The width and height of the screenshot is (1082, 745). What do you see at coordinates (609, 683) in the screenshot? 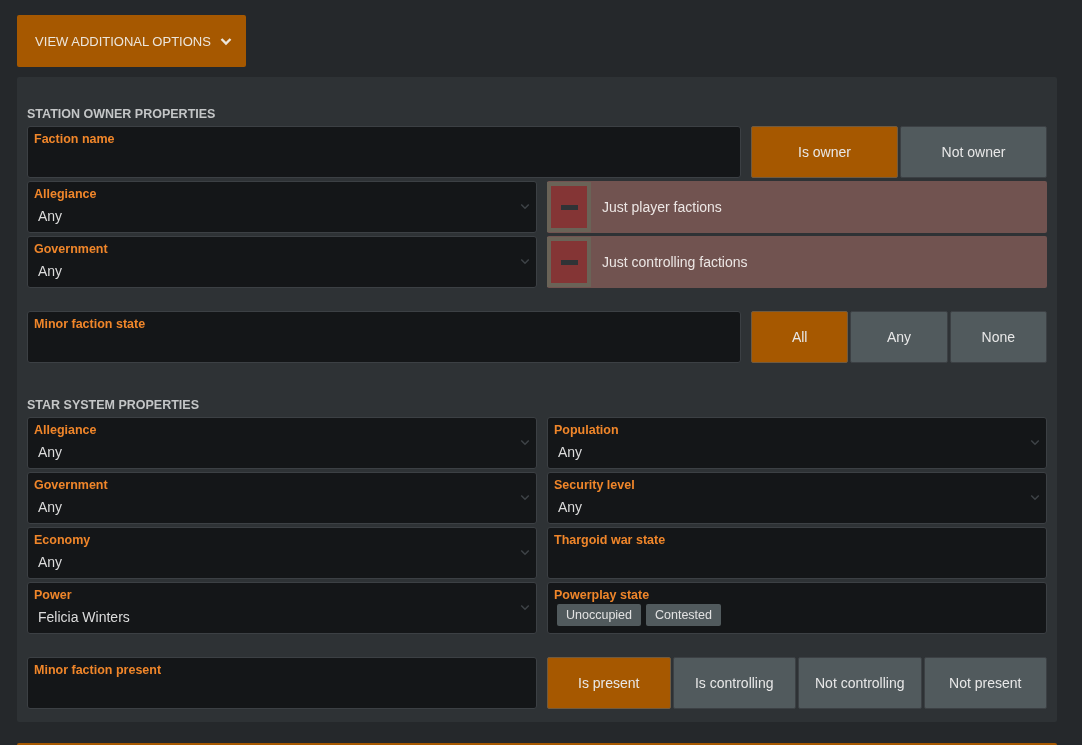
I see `segment-button: Is present` at bounding box center [609, 683].